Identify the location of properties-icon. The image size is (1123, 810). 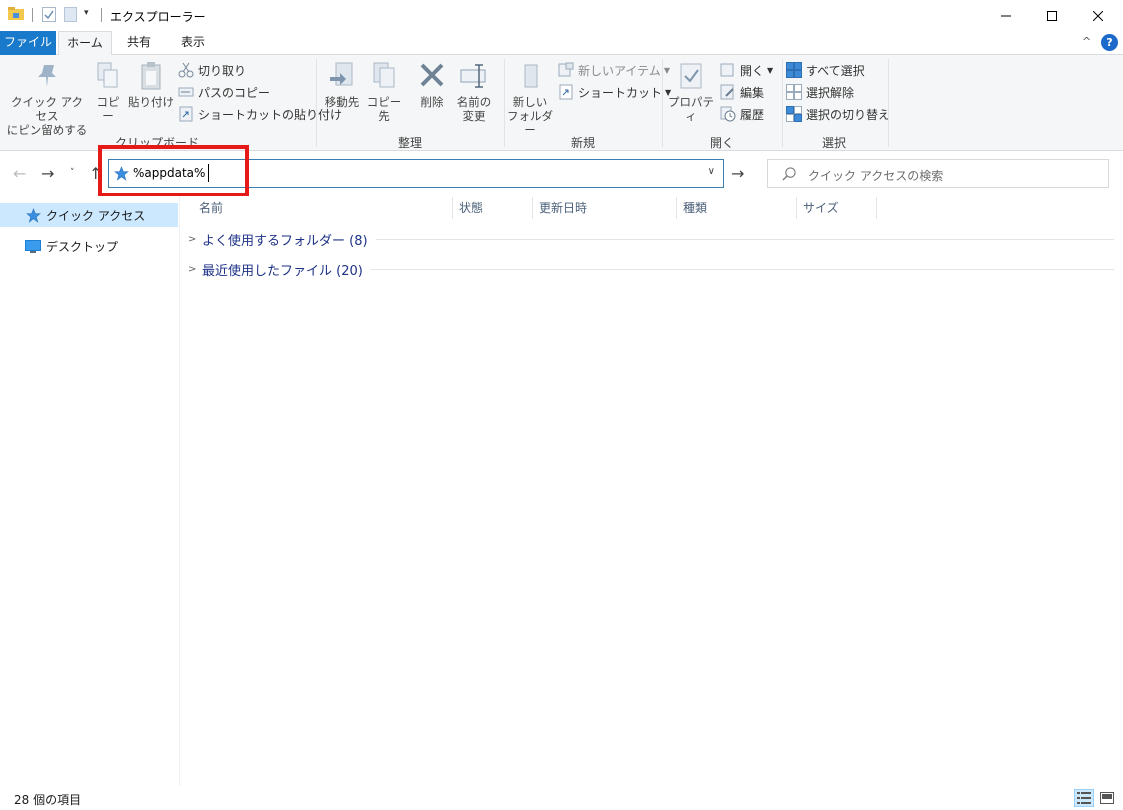
(691, 76).